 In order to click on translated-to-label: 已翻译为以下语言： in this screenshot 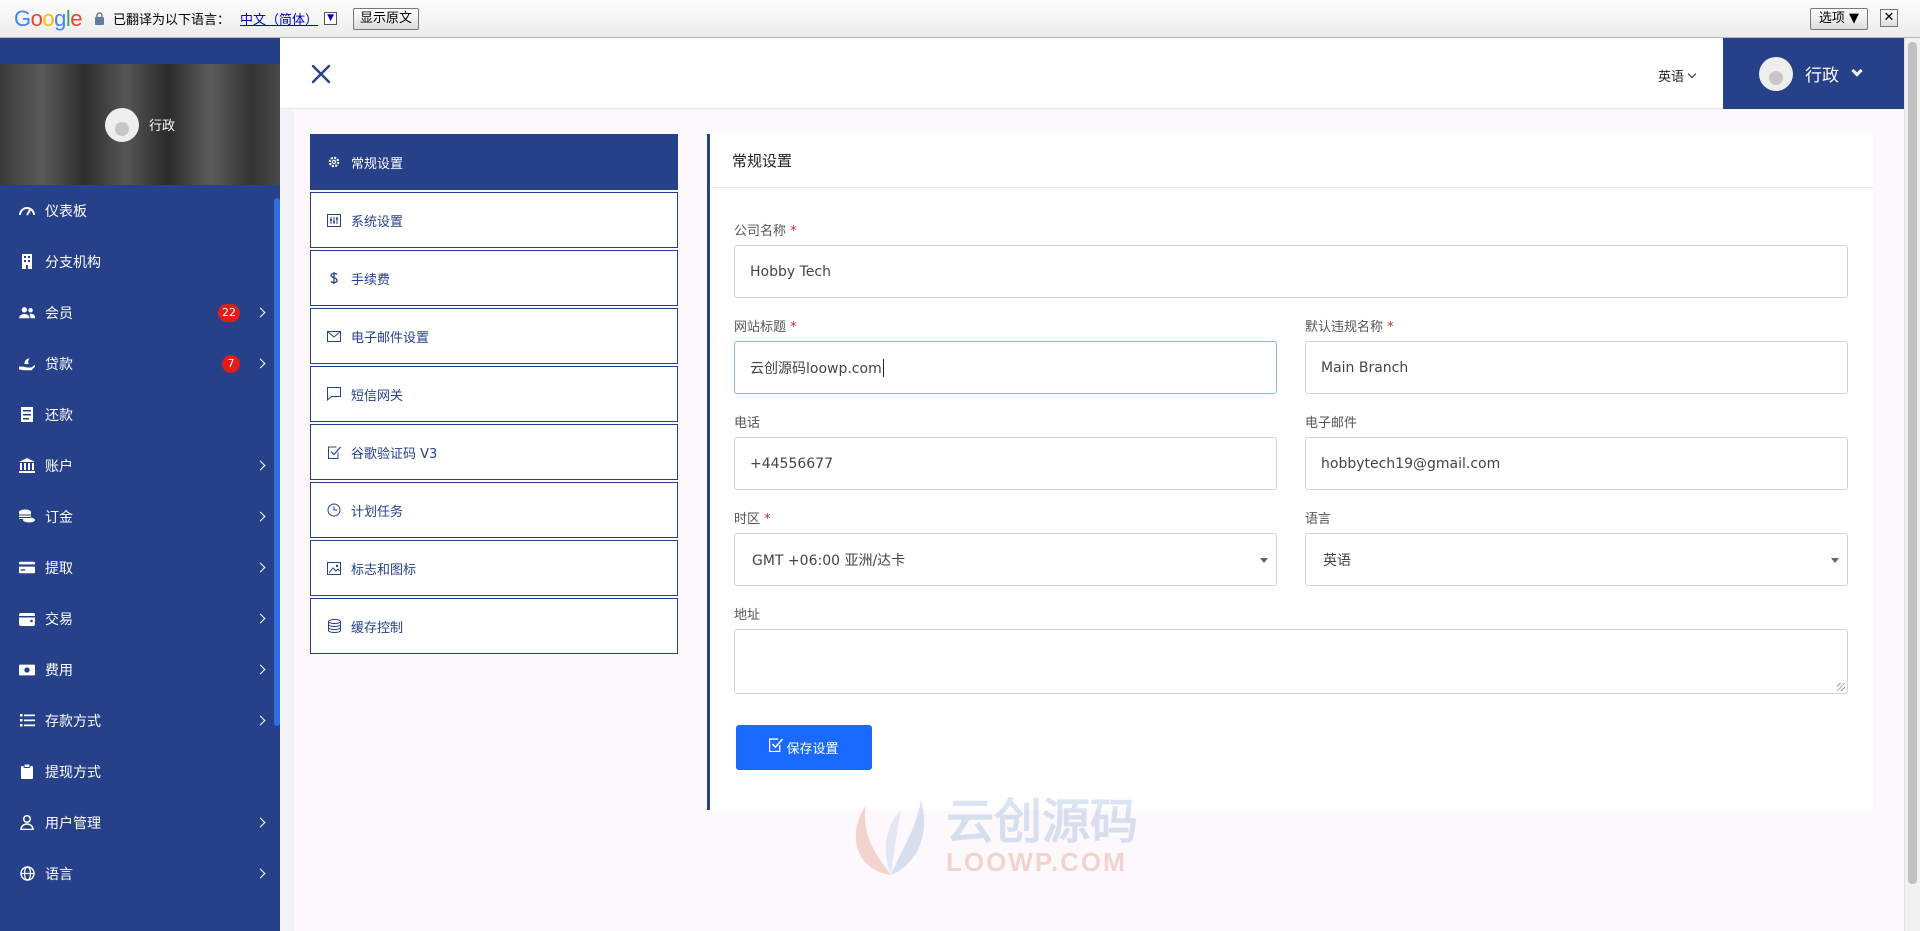, I will do `click(172, 20)`.